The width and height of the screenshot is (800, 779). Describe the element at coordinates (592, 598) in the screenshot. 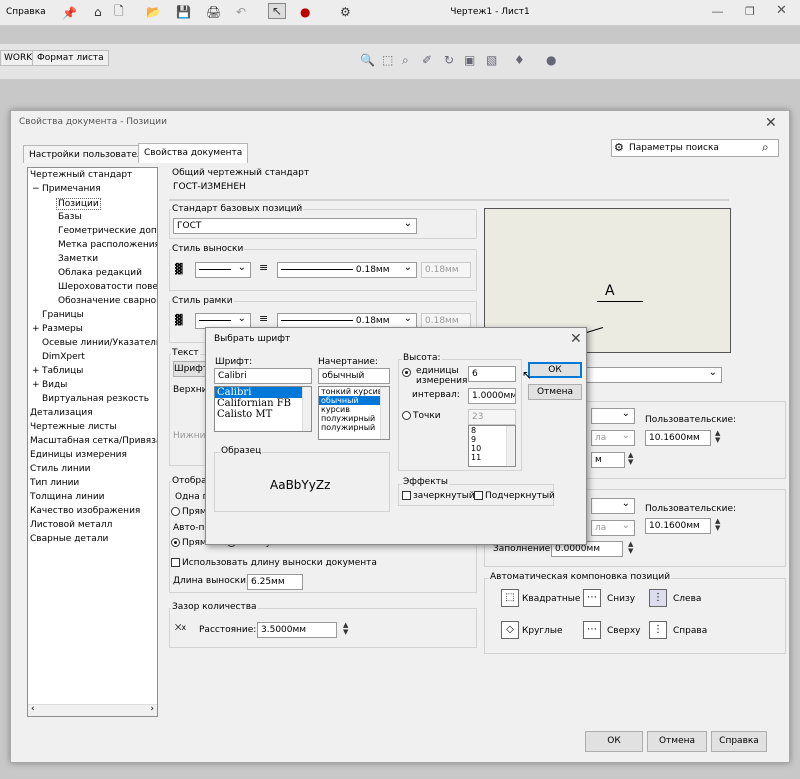

I see `bottom-layout-icon: ⋯` at that location.